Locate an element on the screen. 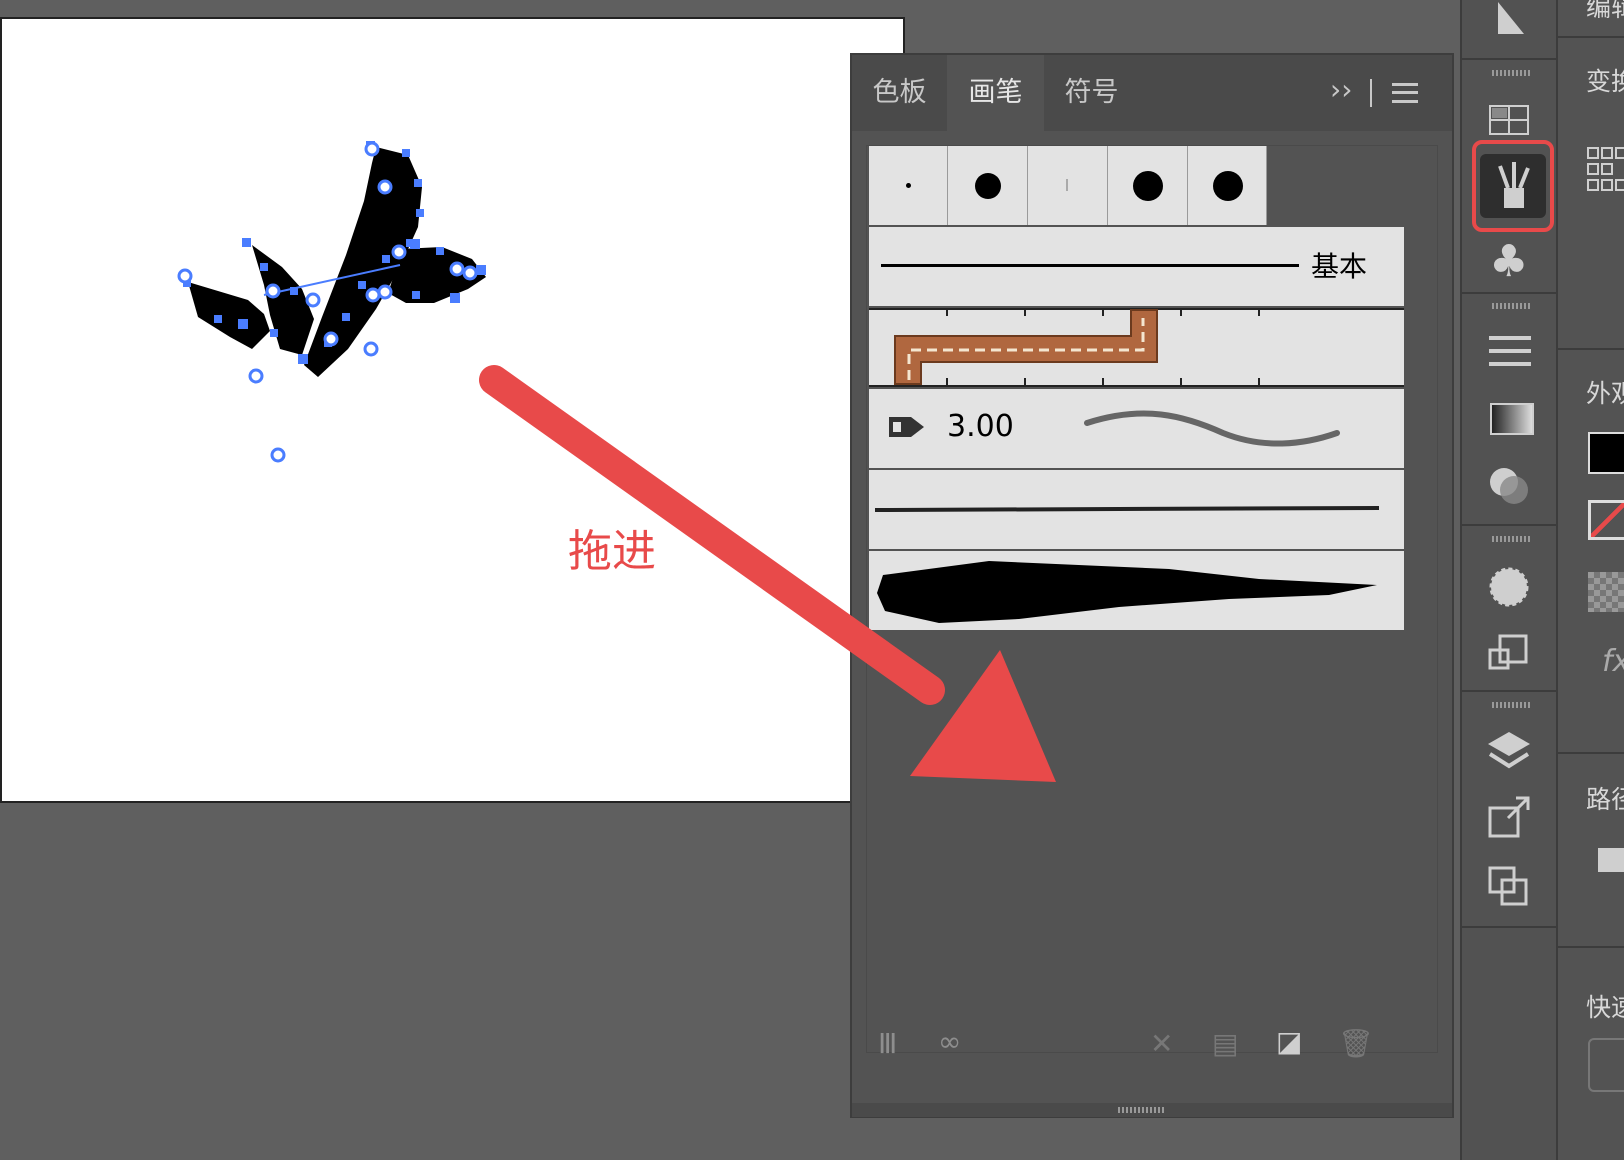 This screenshot has height=1160, width=1624. appearance-circle-icon is located at coordinates (1509, 587).